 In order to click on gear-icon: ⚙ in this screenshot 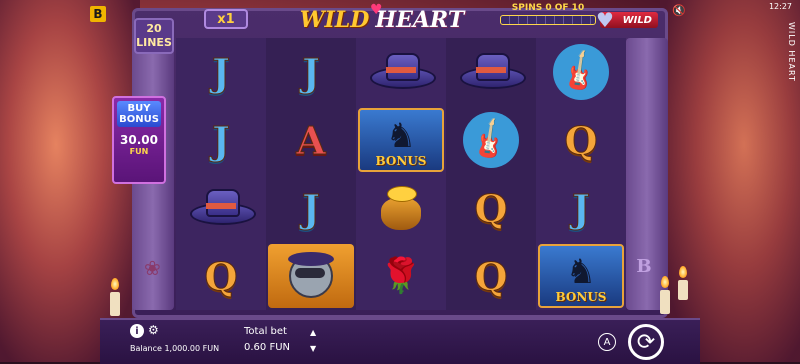, I will do `click(153, 330)`.